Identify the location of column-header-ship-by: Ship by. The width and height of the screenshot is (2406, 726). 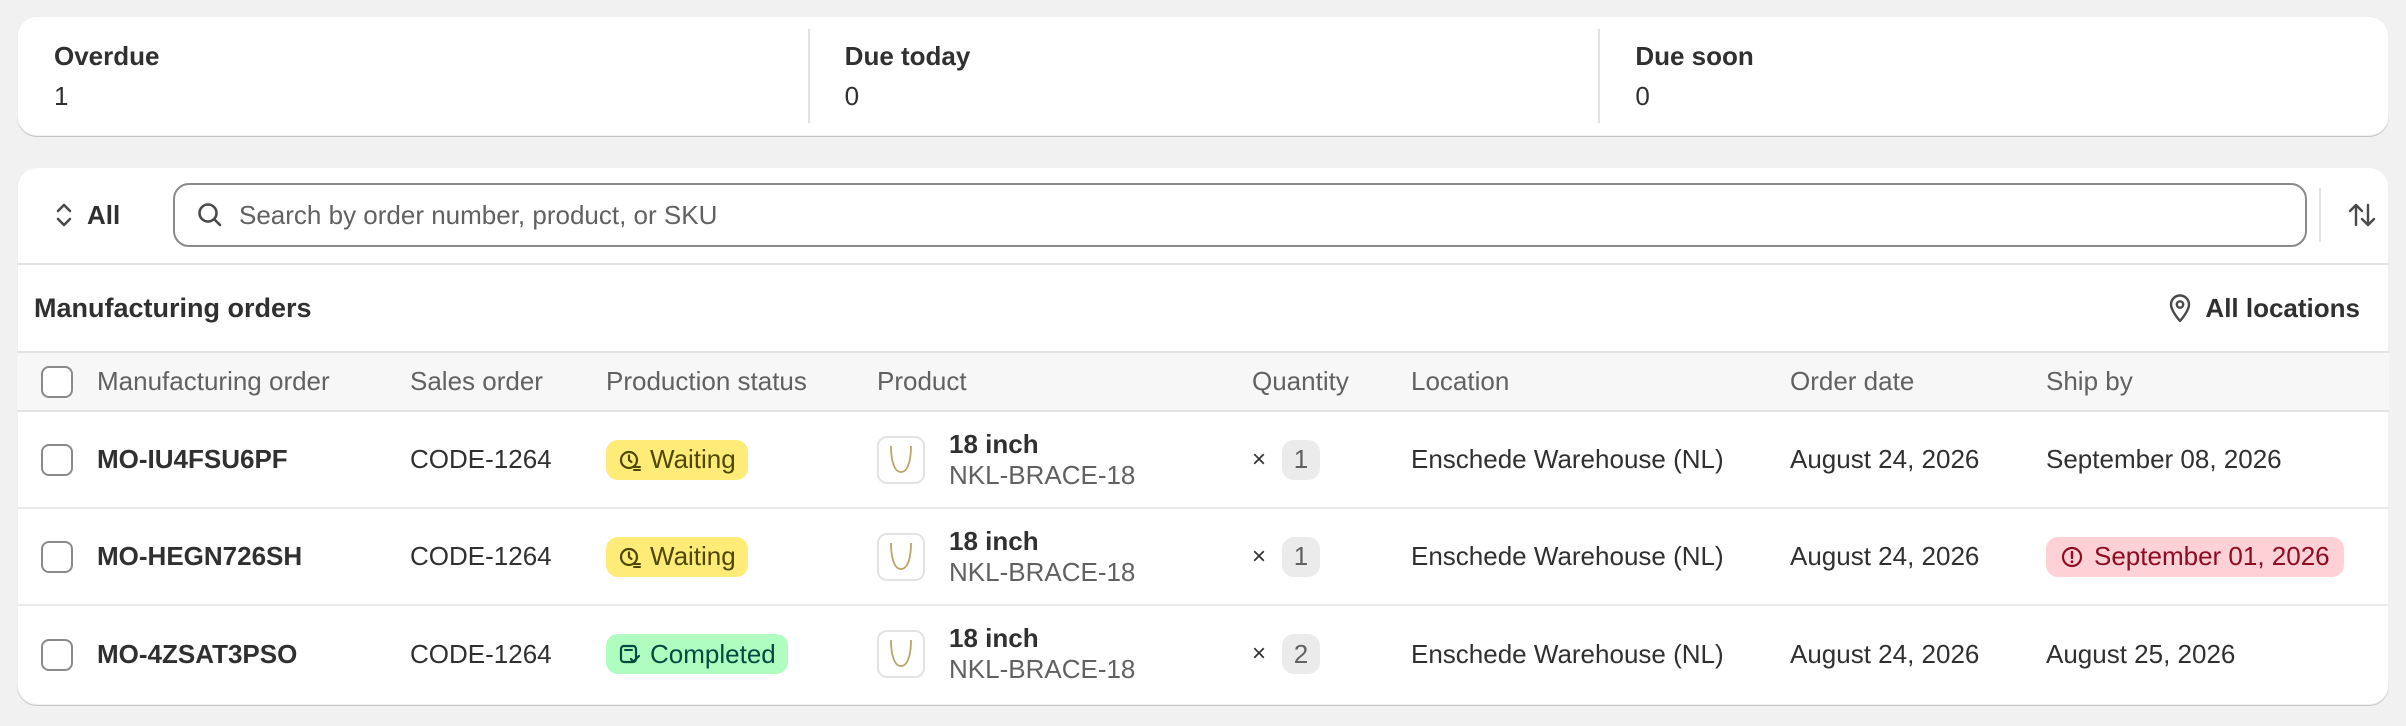
(2217, 382).